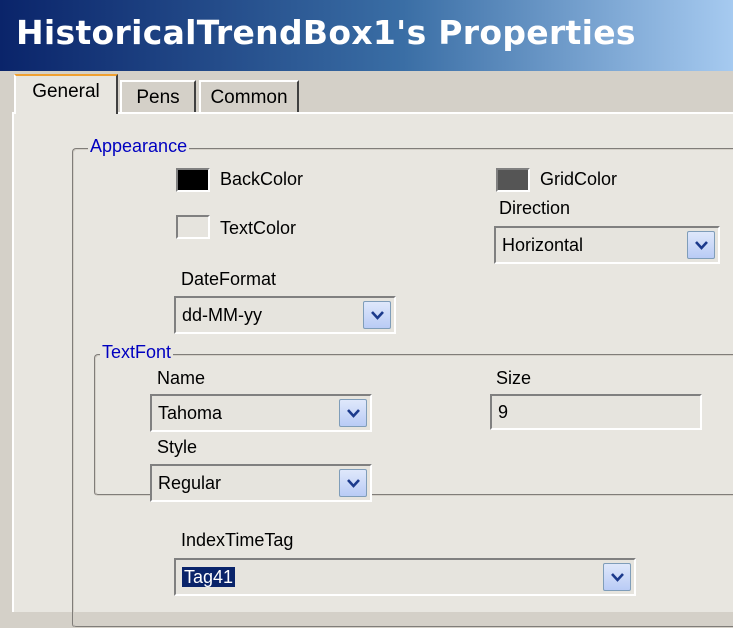 This screenshot has height=628, width=733. Describe the element at coordinates (405, 577) in the screenshot. I see `index-time-tag-dropdown: Tag41` at that location.